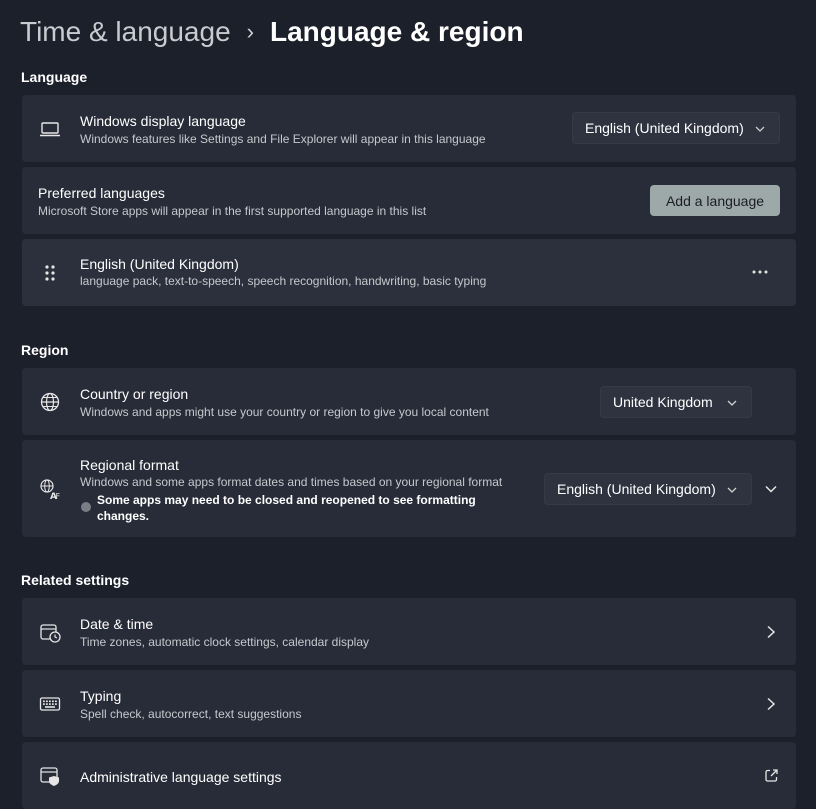 This screenshot has height=809, width=816. I want to click on regional-format-note-line2: changes., so click(123, 516).